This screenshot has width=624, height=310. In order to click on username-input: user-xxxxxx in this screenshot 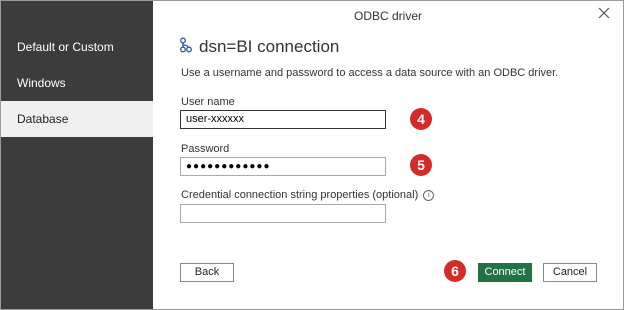, I will do `click(283, 119)`.